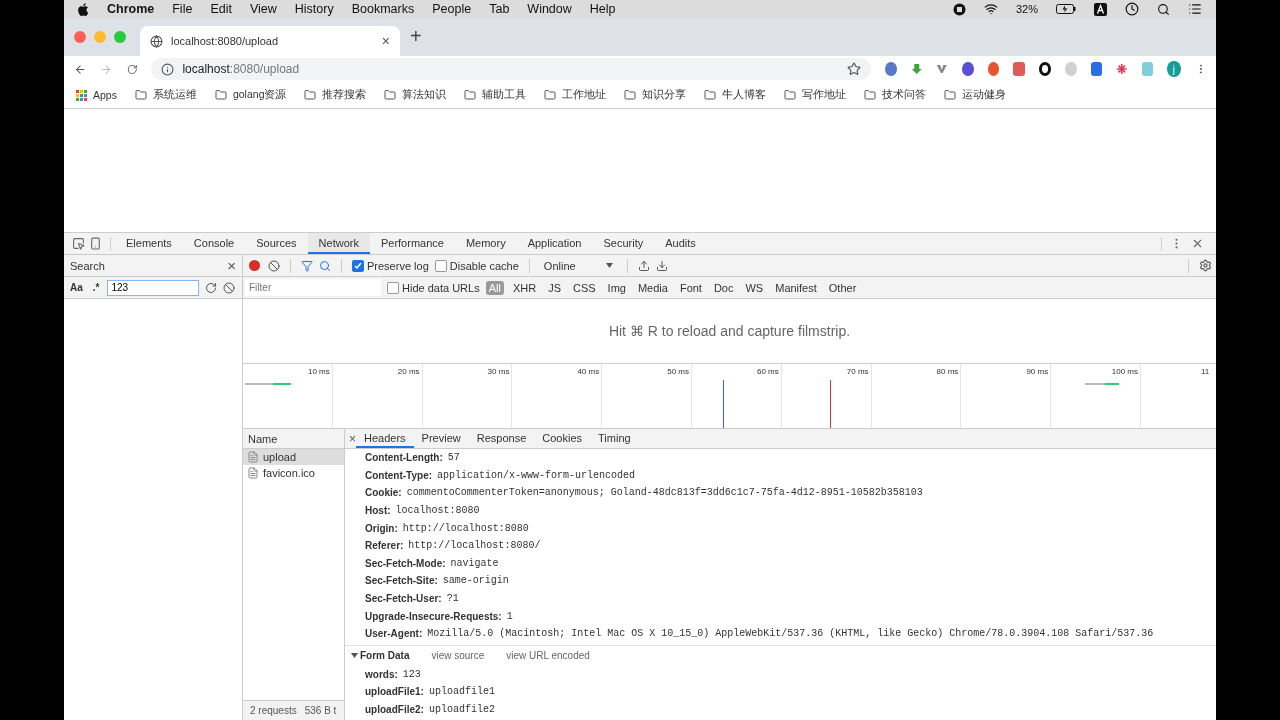 The height and width of the screenshot is (720, 1280). What do you see at coordinates (609, 265) in the screenshot?
I see `caret-icon` at bounding box center [609, 265].